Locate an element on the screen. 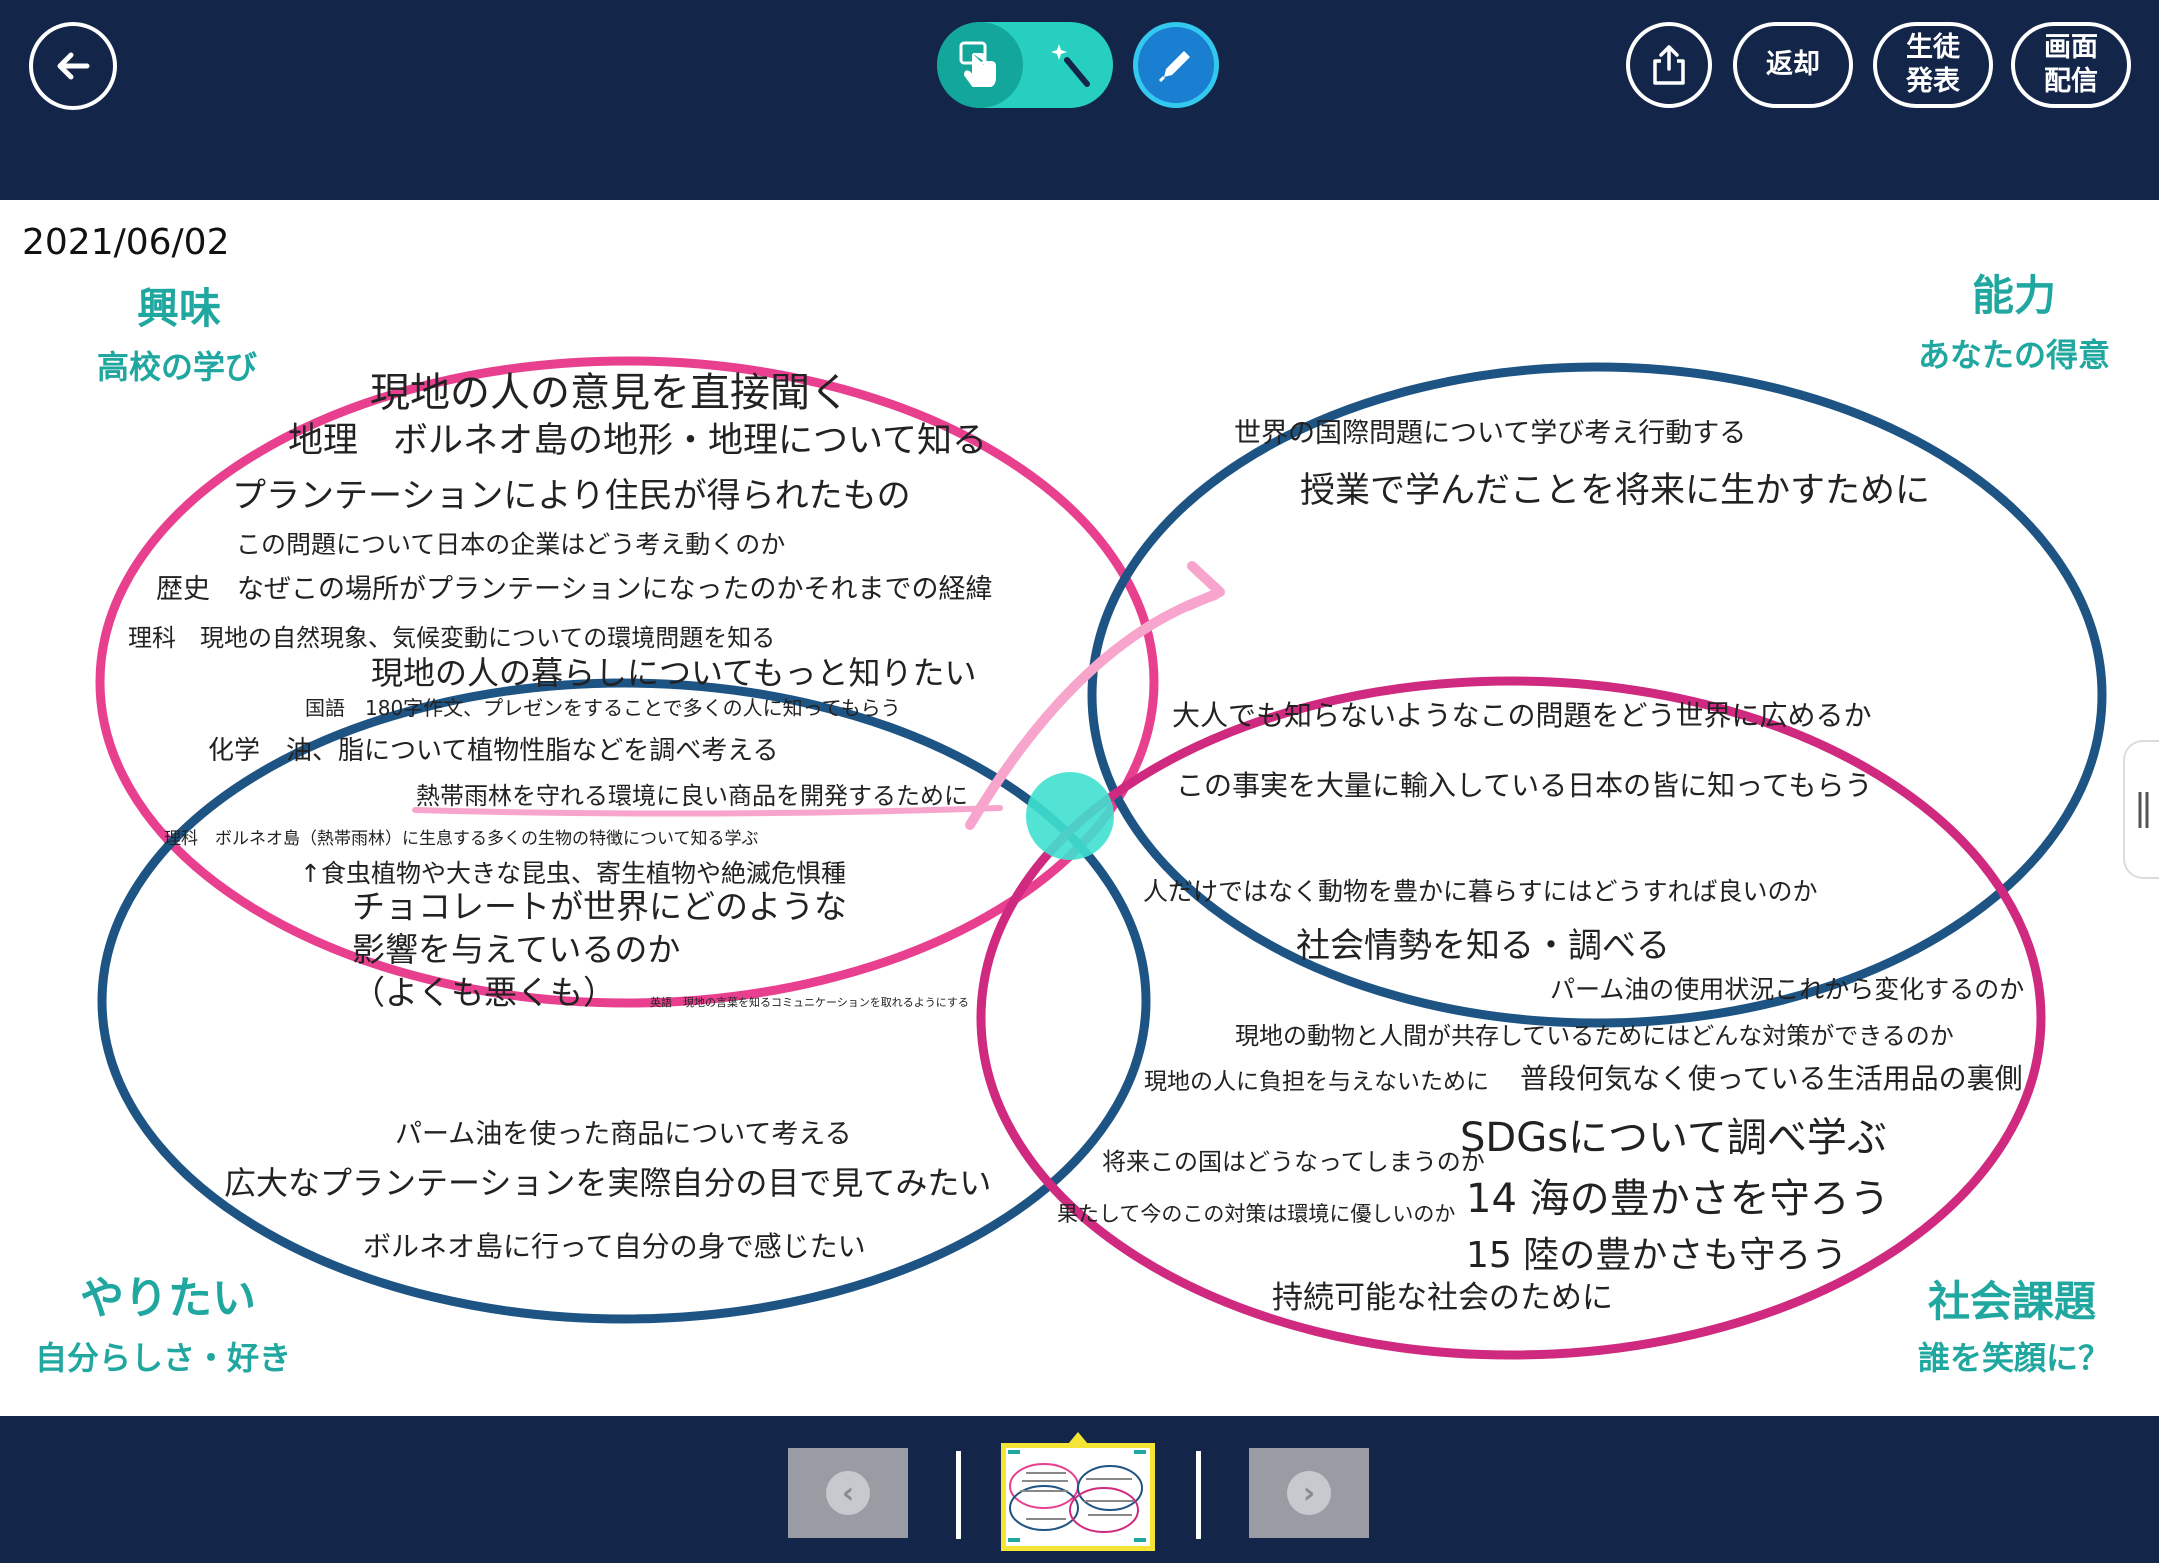 This screenshot has height=1563, width=2159. student-present-label: 生徒 発表 is located at coordinates (1933, 64).